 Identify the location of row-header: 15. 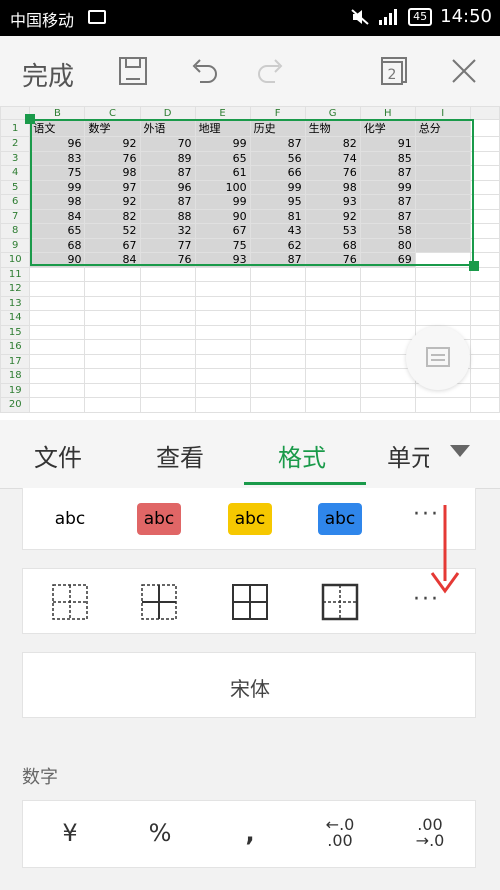
(15, 332).